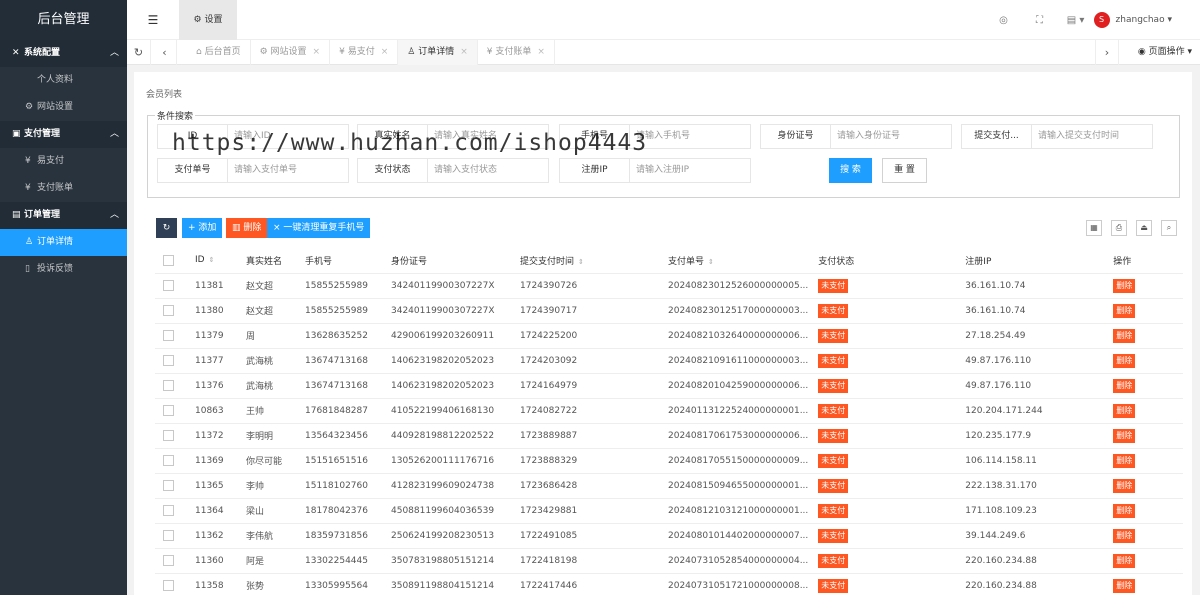 This screenshot has width=1200, height=595. Describe the element at coordinates (247, 228) in the screenshot. I see `delete-button: ▥ 删除` at that location.